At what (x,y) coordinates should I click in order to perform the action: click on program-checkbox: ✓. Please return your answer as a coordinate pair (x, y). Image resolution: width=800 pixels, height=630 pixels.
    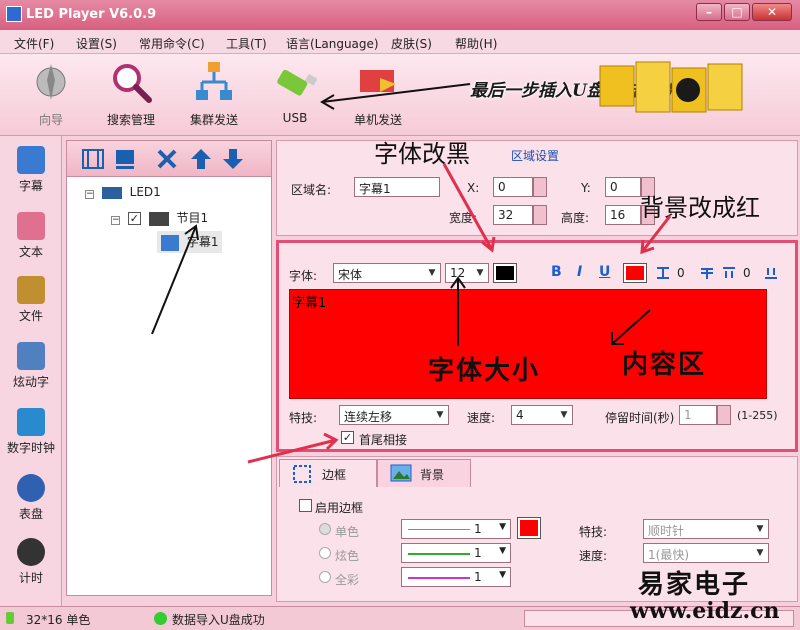
    Looking at the image, I should click on (134, 218).